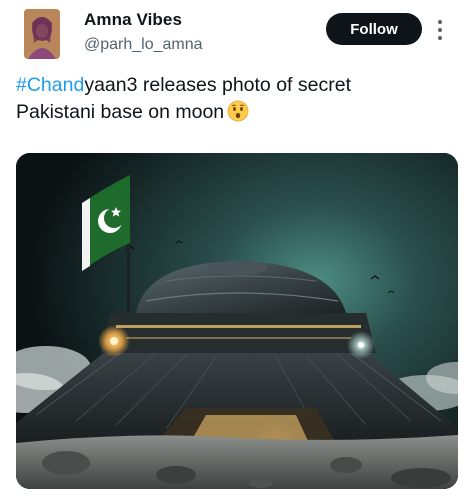 Image resolution: width=474 pixels, height=500 pixels. Describe the element at coordinates (133, 20) in the screenshot. I see `display-name: Amna Vibes` at that location.